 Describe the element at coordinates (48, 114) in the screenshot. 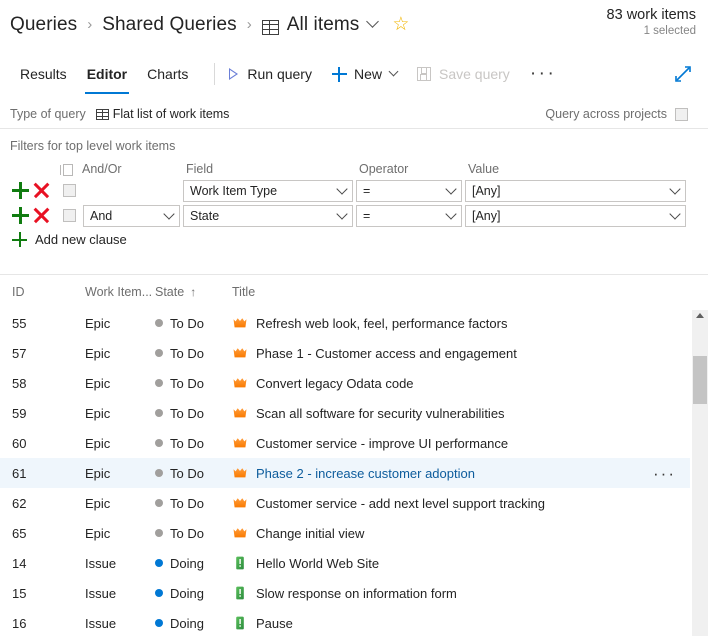

I see `query-type-label: Type of query` at that location.